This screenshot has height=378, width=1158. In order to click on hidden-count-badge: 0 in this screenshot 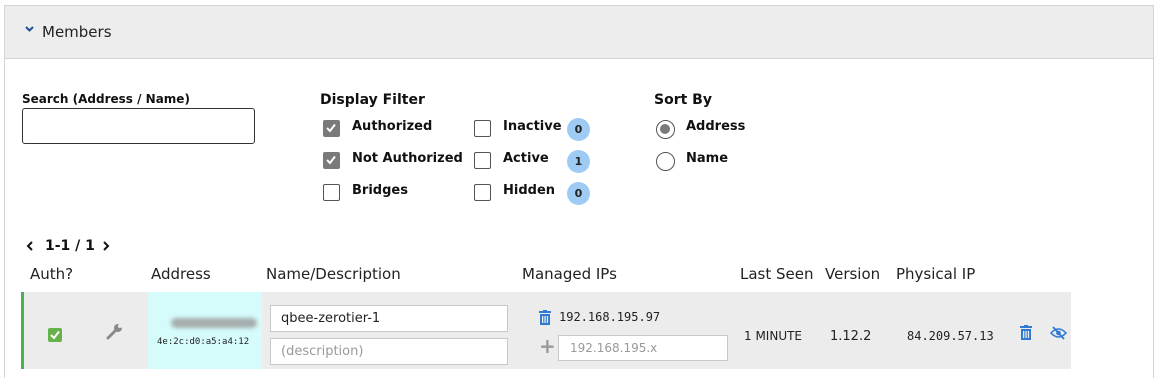, I will do `click(578, 193)`.